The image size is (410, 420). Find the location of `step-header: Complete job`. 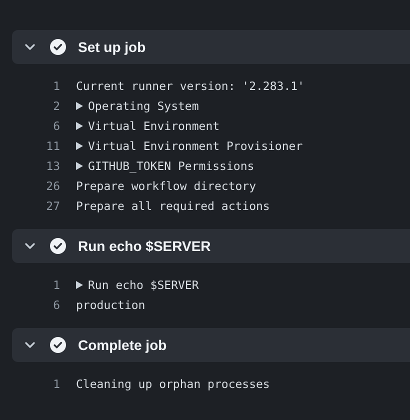

step-header: Complete job is located at coordinates (211, 345).